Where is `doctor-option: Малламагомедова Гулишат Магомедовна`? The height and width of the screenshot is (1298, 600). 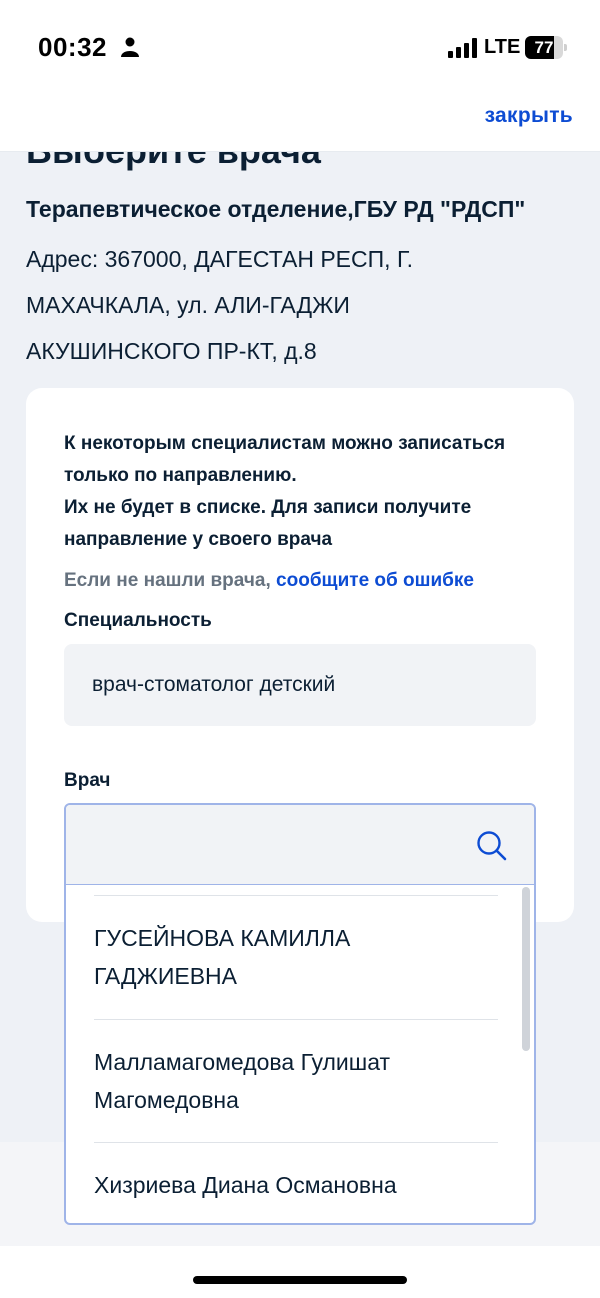 doctor-option: Малламагомедова Гулишат Магомедовна is located at coordinates (296, 1081).